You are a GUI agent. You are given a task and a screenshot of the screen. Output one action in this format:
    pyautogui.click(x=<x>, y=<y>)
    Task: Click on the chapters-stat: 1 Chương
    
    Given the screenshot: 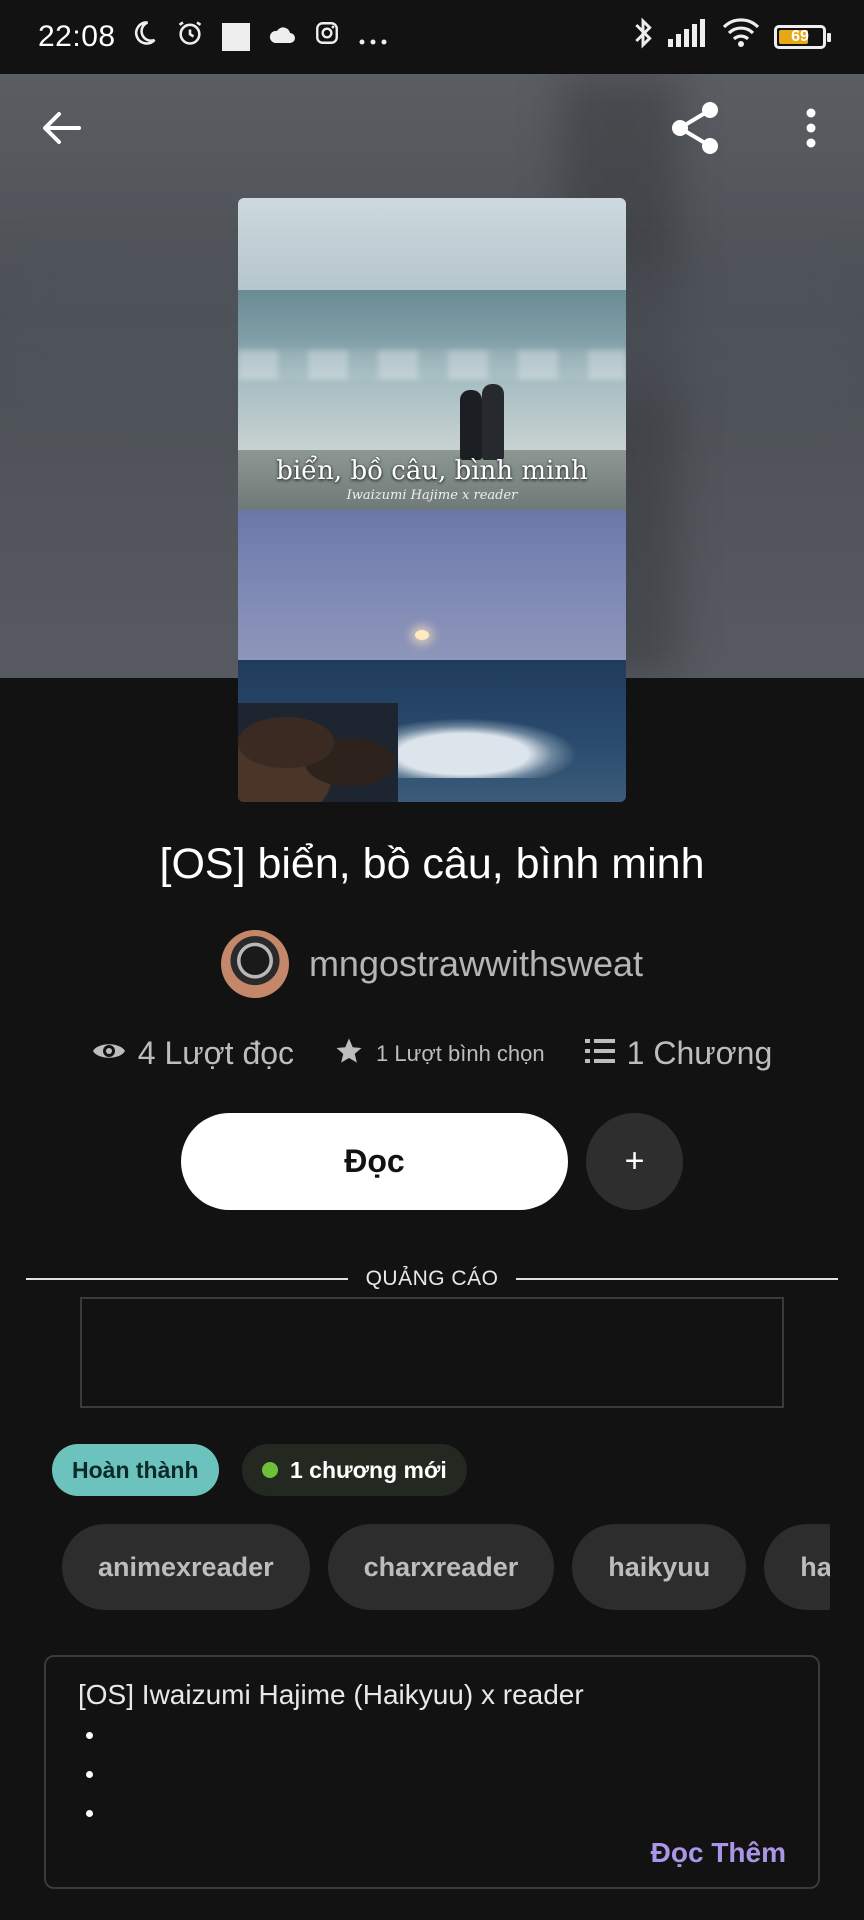 What is the action you would take?
    pyautogui.click(x=678, y=1053)
    